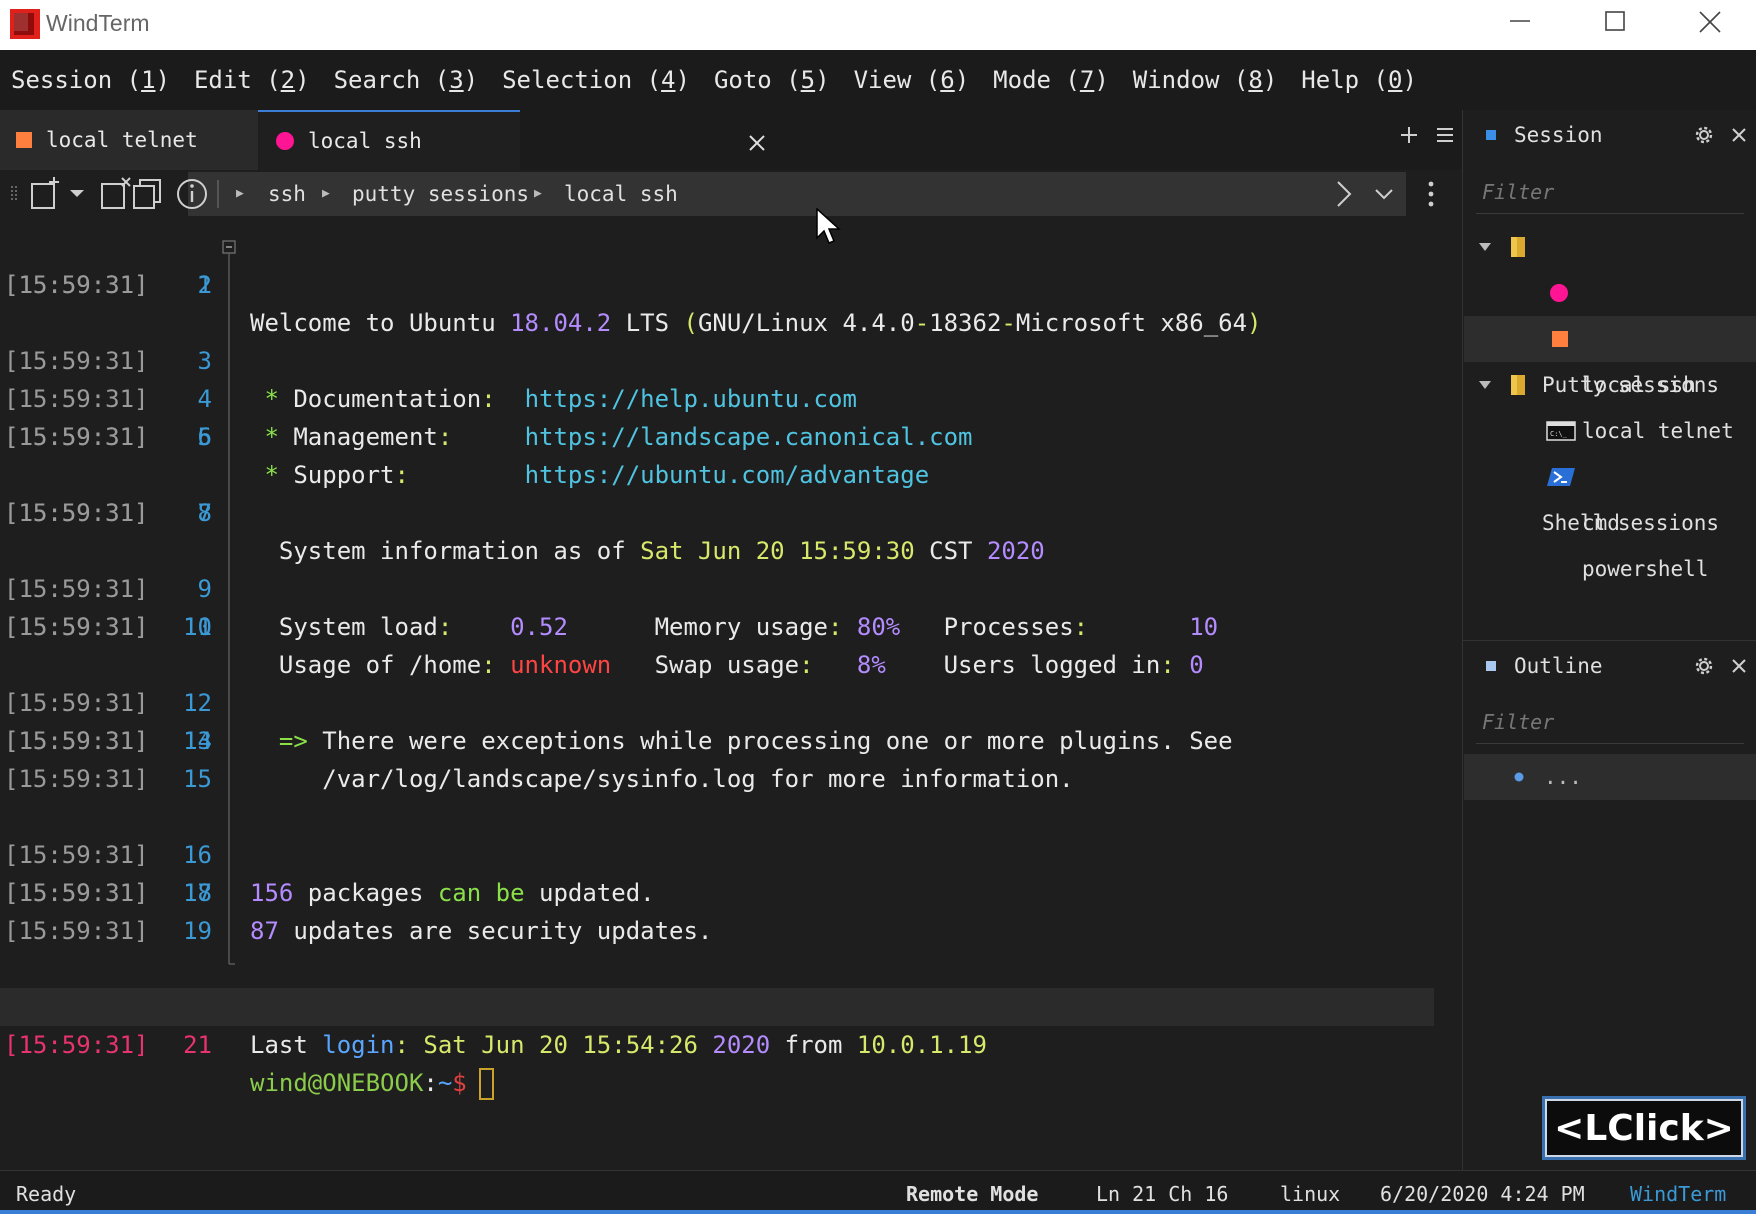 The image size is (1756, 1214). What do you see at coordinates (229, 606) in the screenshot?
I see `fold-gutter` at bounding box center [229, 606].